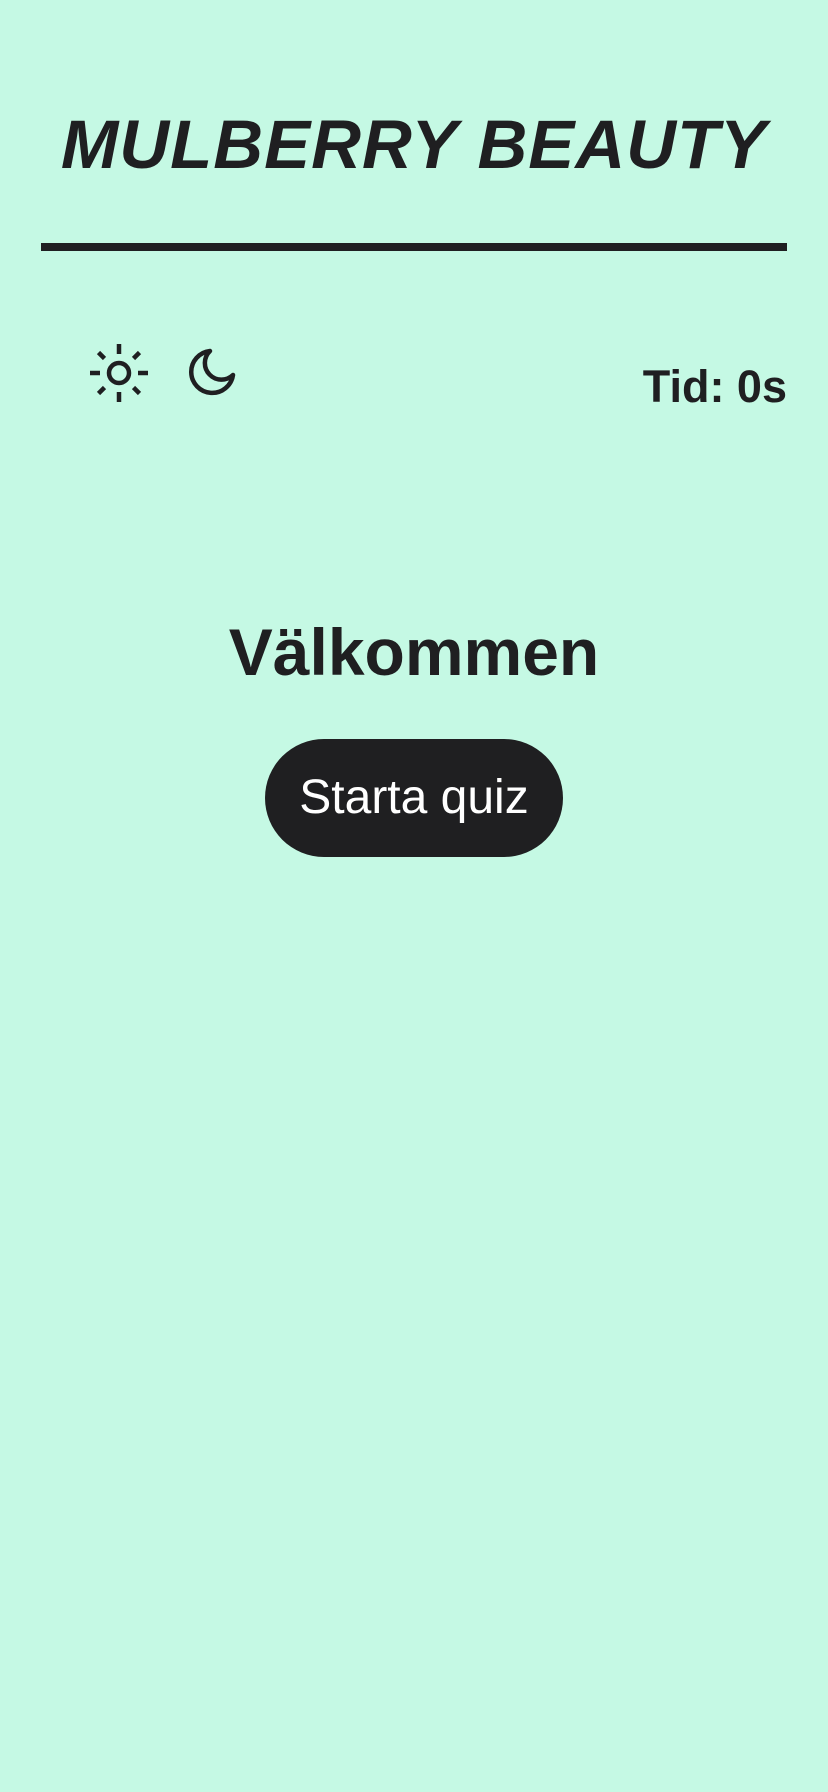  I want to click on timer-display: Tid: 0s, so click(714, 386).